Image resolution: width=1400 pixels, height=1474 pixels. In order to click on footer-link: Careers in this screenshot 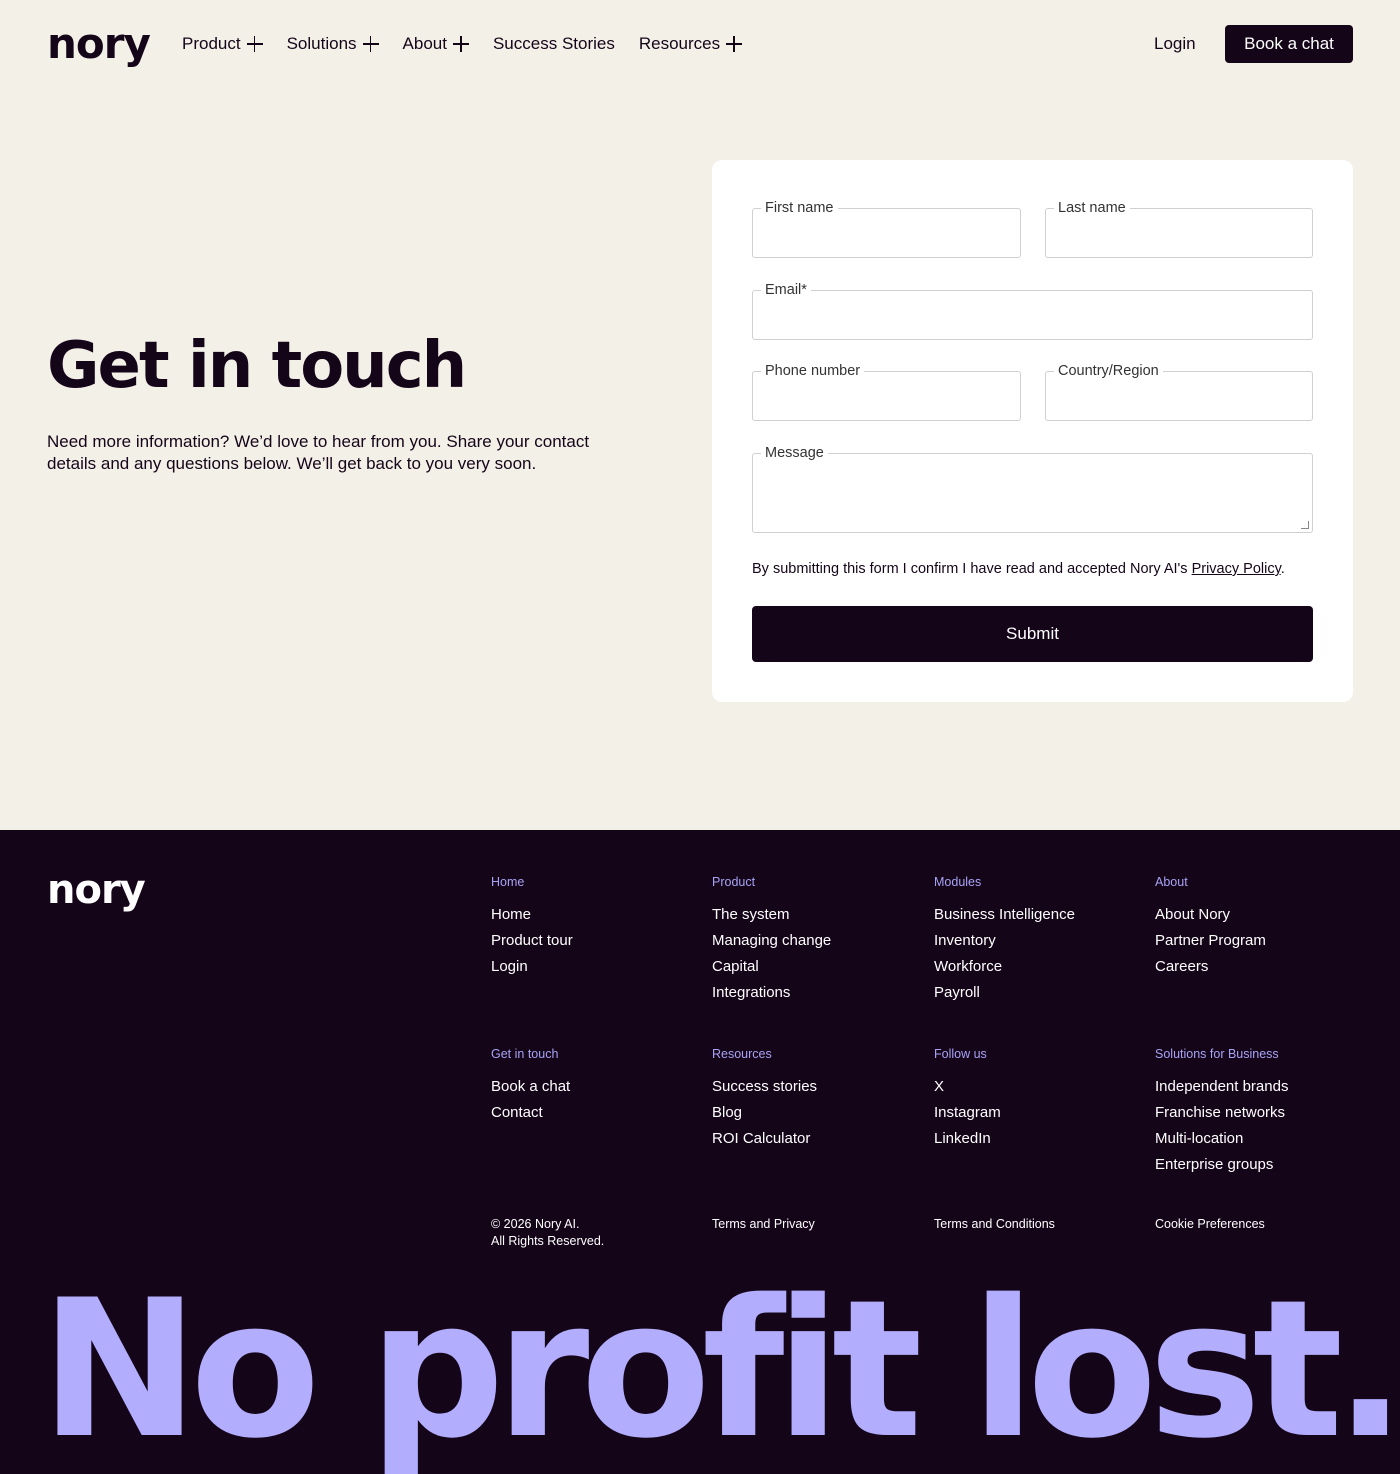, I will do `click(1260, 967)`.